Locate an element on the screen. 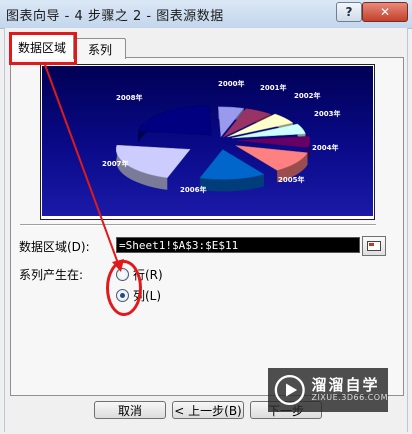 The width and height of the screenshot is (412, 434). tab-data-range: 数据区域 is located at coordinates (42, 46).